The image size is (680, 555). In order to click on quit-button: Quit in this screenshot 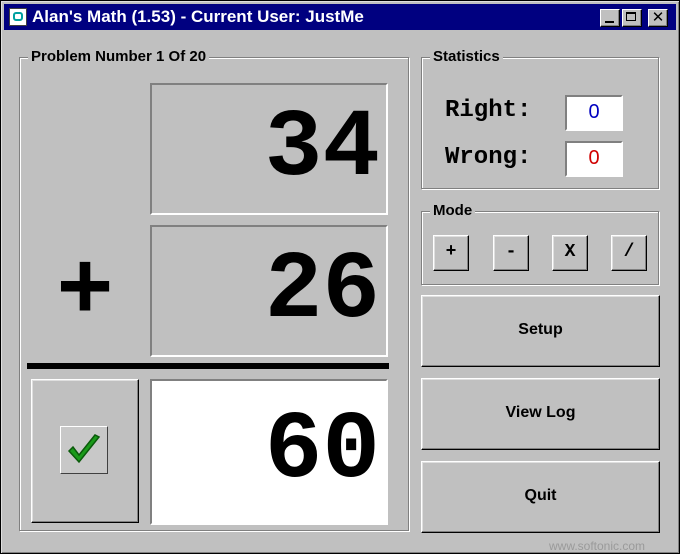, I will do `click(540, 497)`.